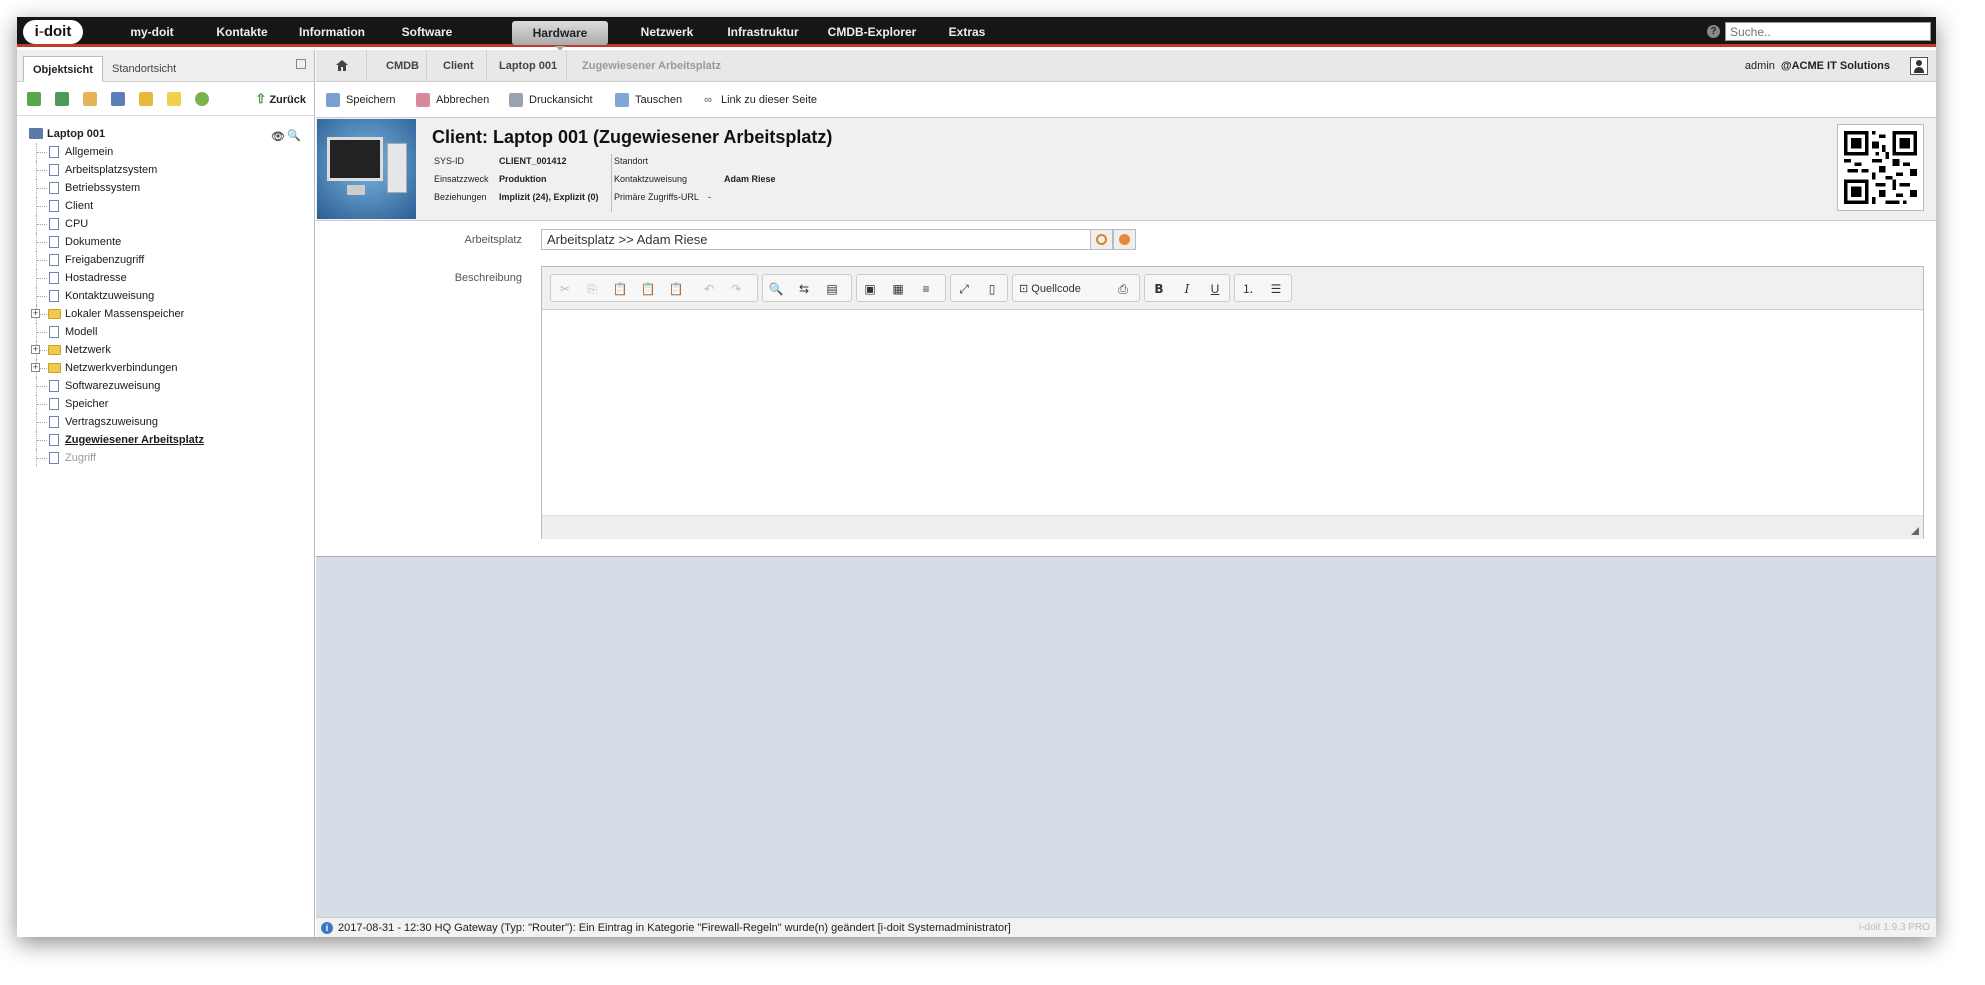 This screenshot has width=1985, height=985. Describe the element at coordinates (402, 66) in the screenshot. I see `breadcrumb-cmdb: CMDB` at that location.